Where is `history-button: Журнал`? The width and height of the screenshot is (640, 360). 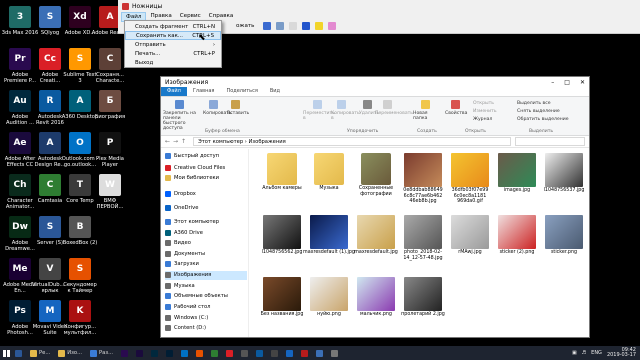 history-button: Журнал is located at coordinates (482, 119).